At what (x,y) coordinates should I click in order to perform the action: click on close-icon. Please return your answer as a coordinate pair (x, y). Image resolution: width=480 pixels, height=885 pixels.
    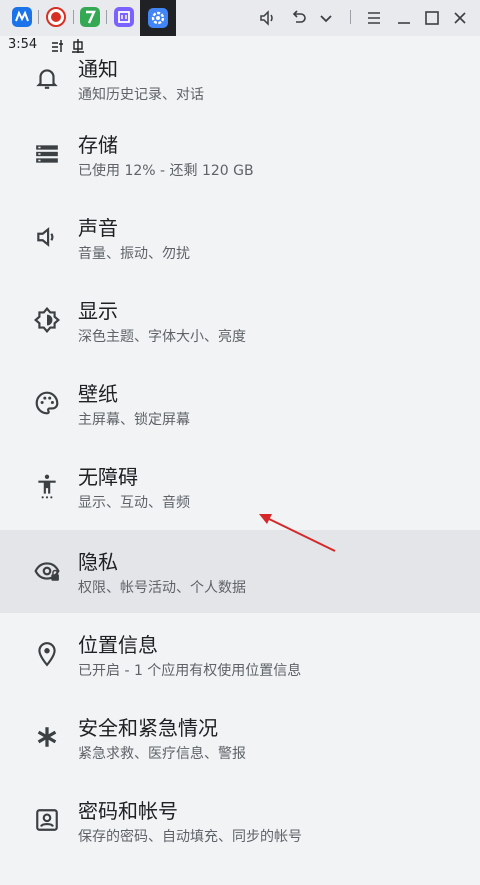
    Looking at the image, I should click on (460, 18).